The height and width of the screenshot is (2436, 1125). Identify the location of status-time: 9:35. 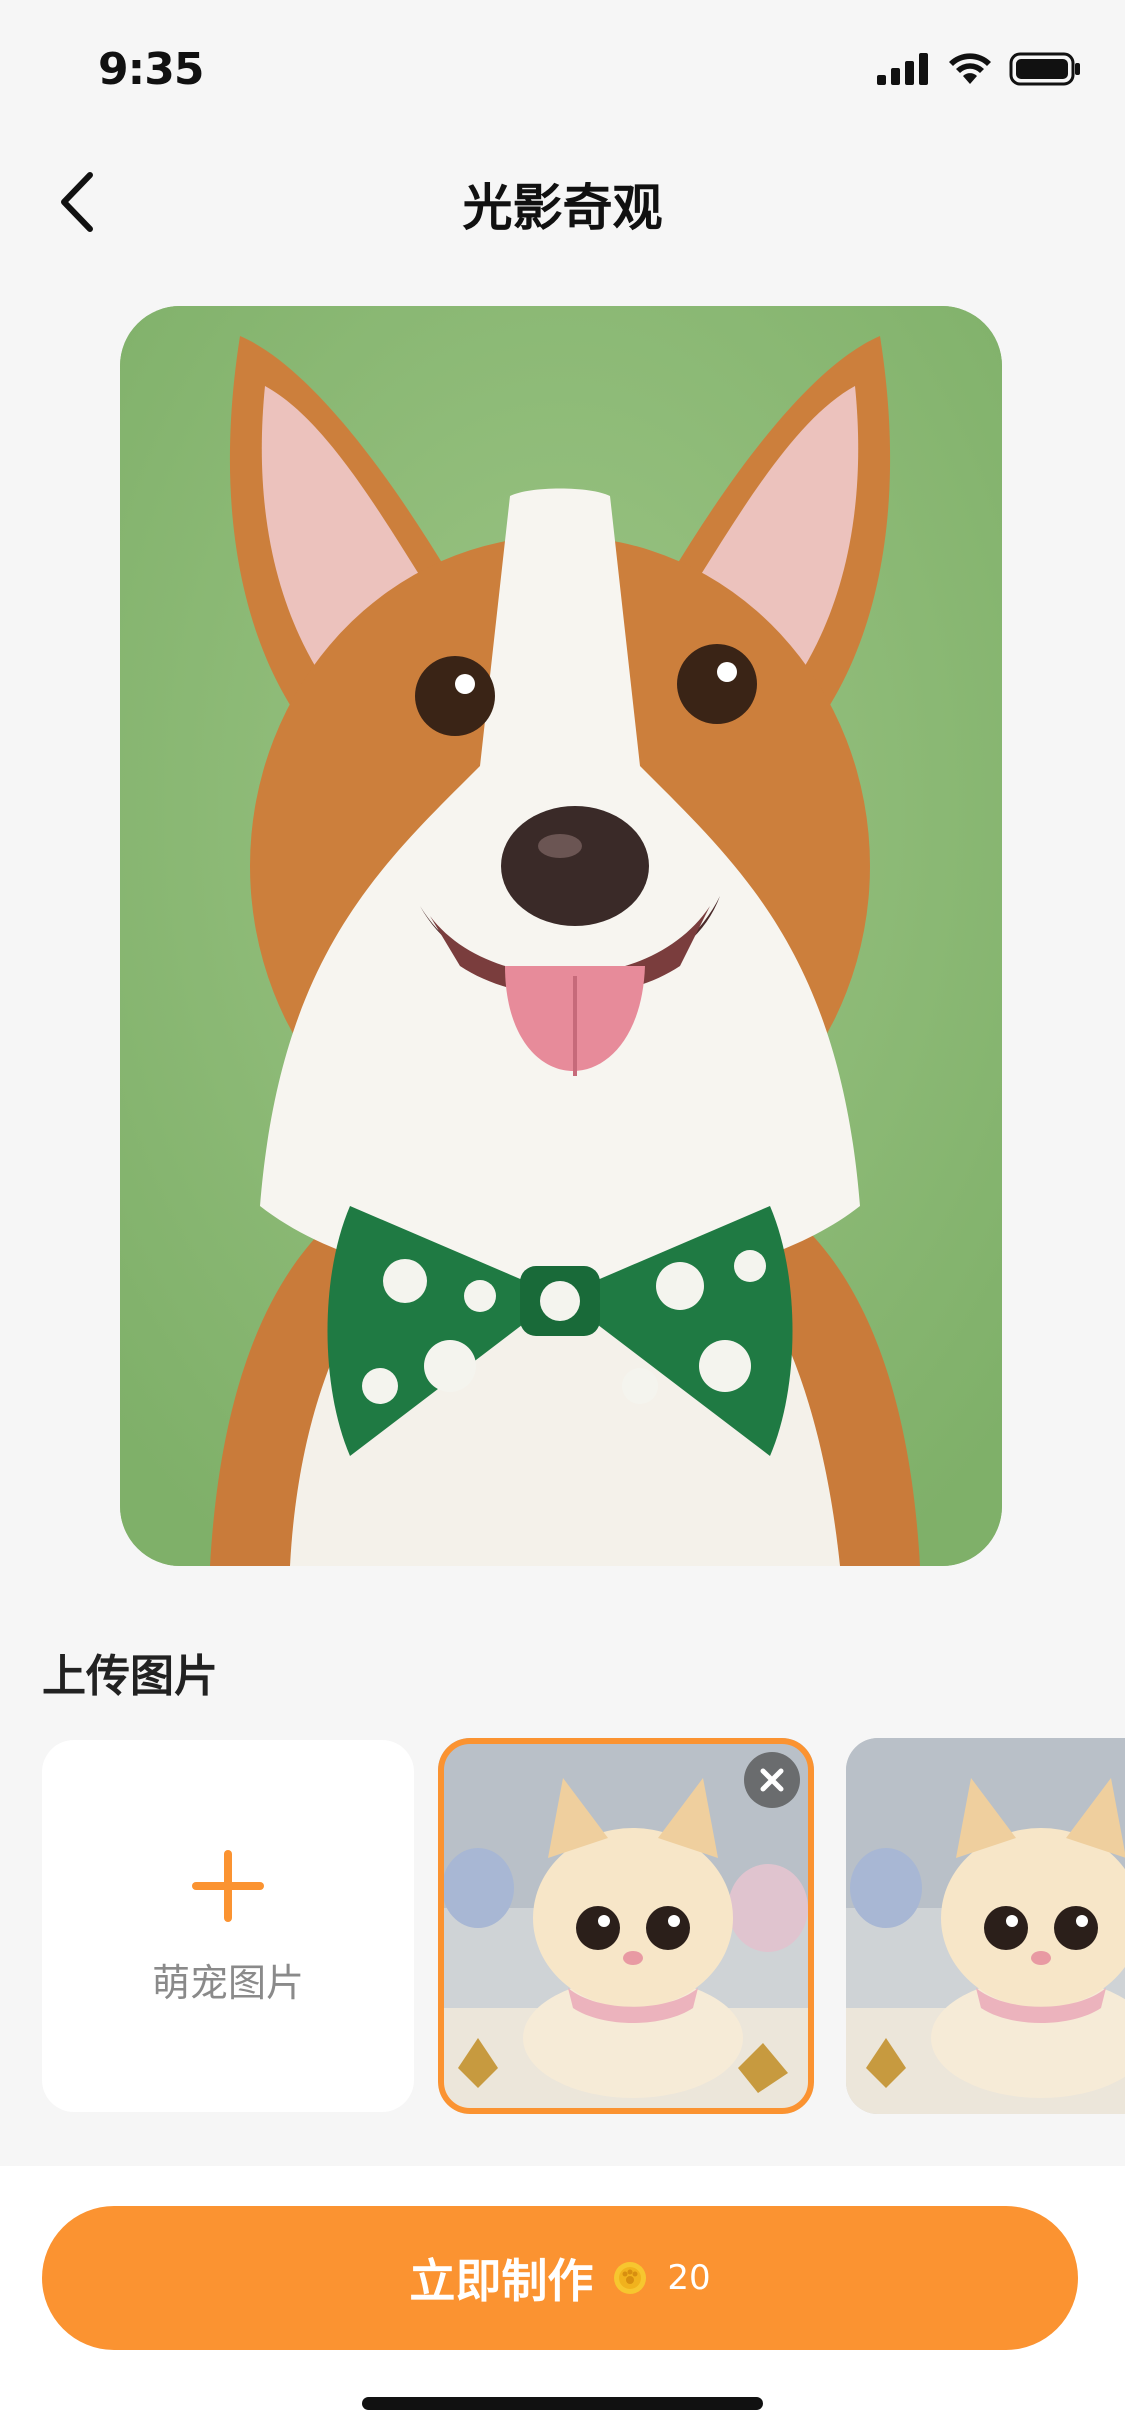
(151, 69).